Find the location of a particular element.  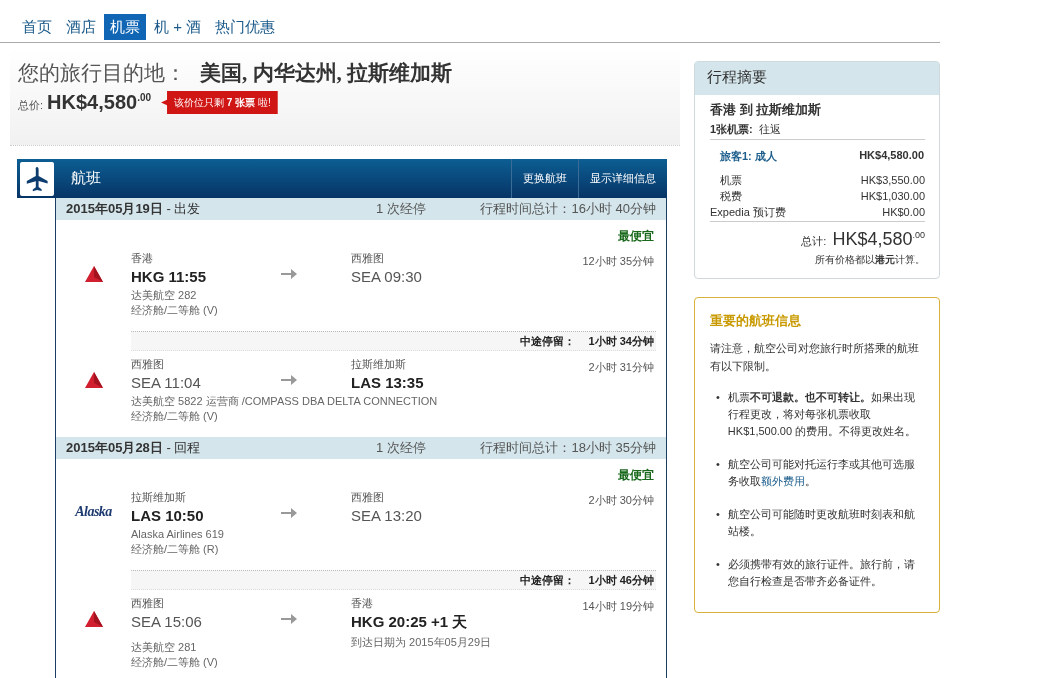

arrival-date-note: 到达日期为 2015年05月29日 is located at coordinates (421, 642).